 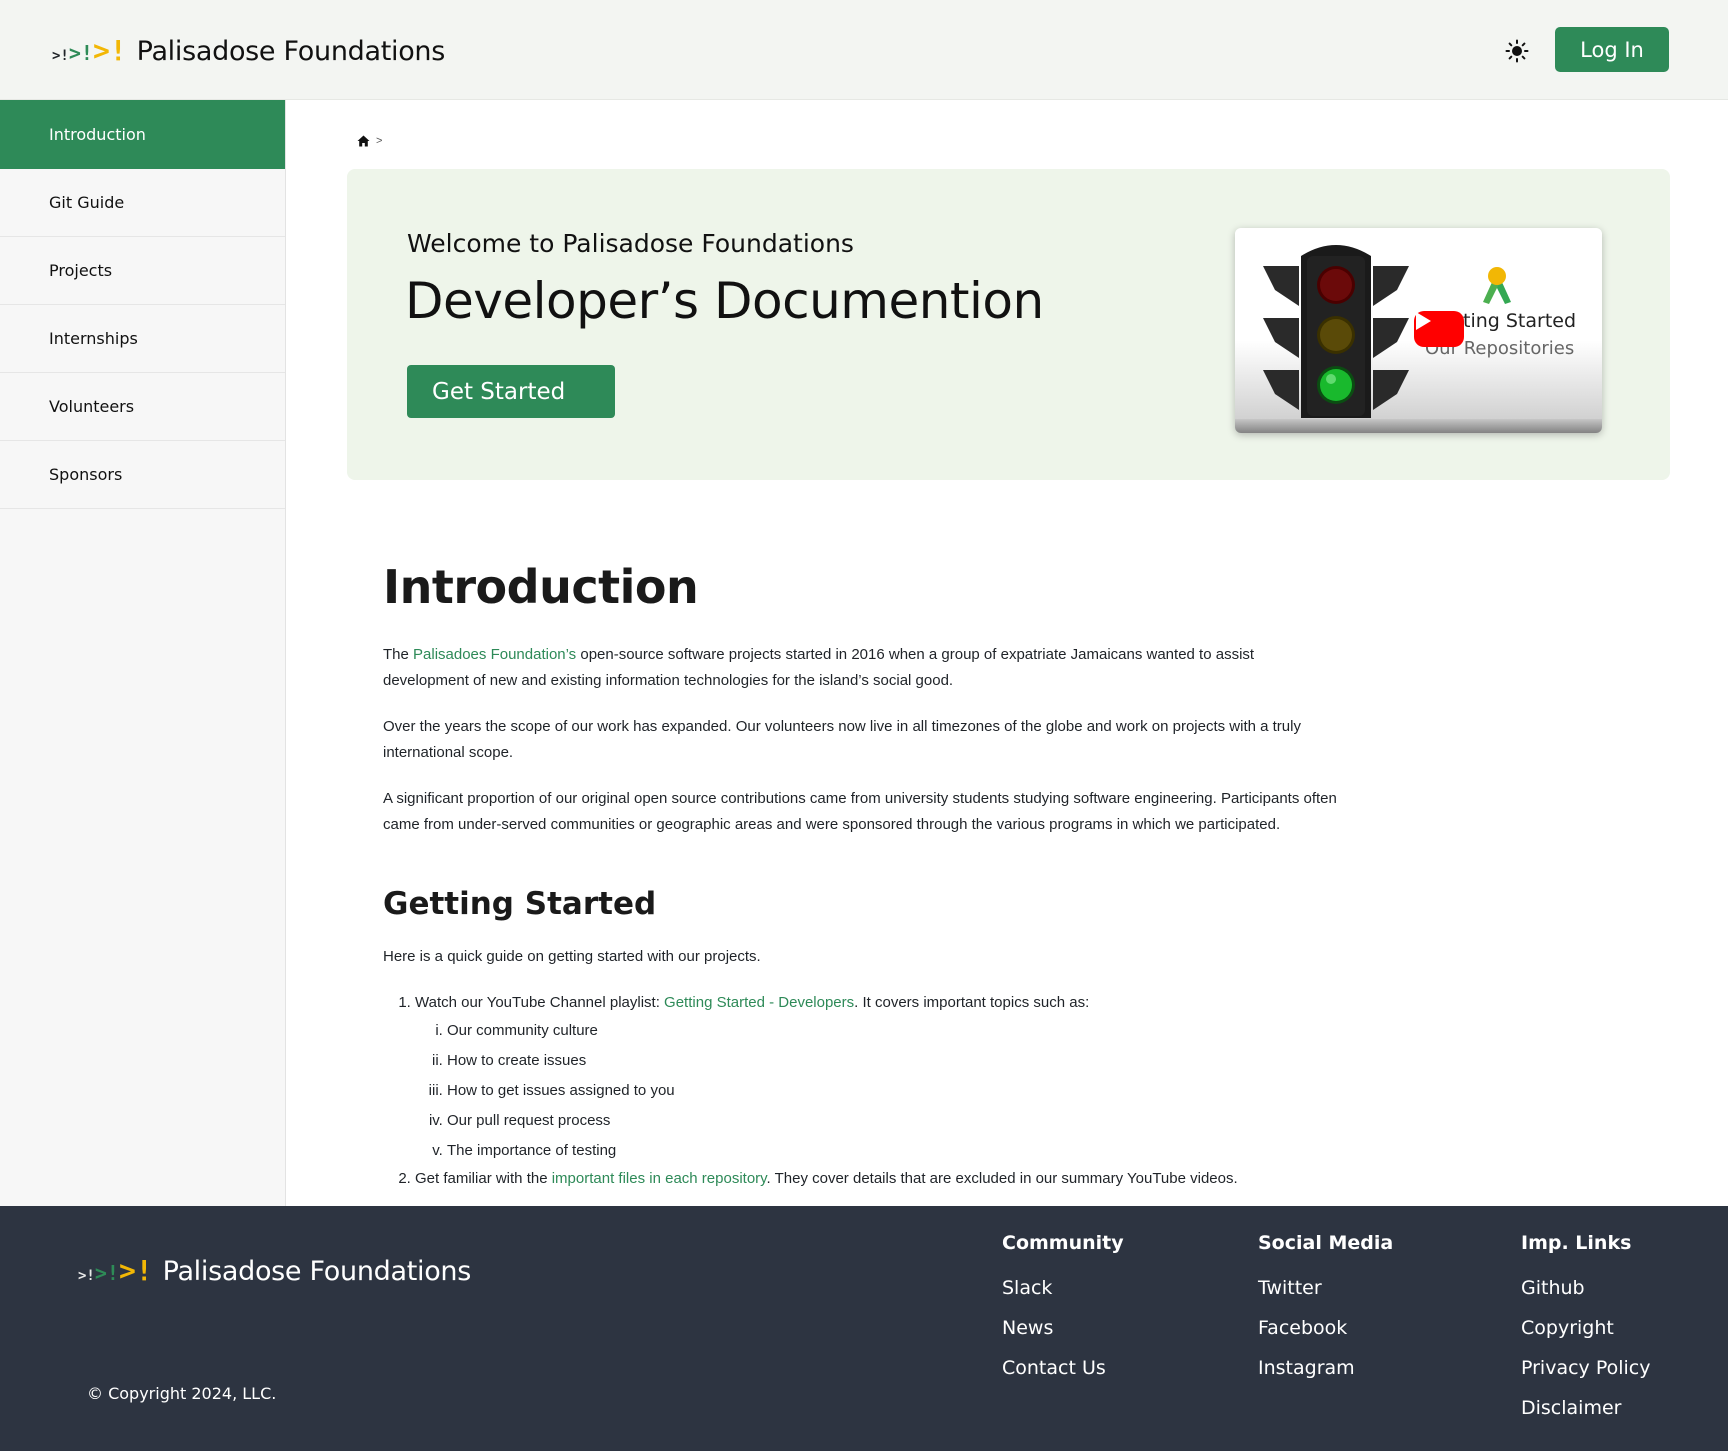 What do you see at coordinates (494, 654) in the screenshot?
I see `palisadoes-foundation-link: Palisadoes Foundation’s` at bounding box center [494, 654].